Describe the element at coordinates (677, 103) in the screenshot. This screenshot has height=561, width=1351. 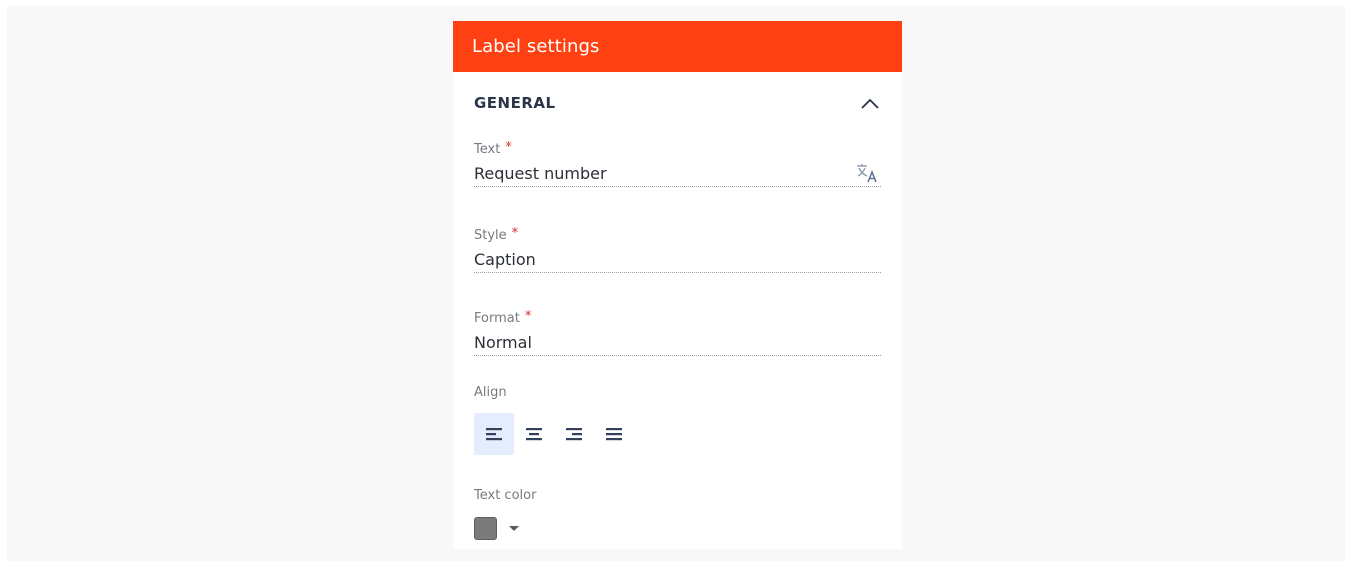
I see `section-general-header: GENERAL` at that location.